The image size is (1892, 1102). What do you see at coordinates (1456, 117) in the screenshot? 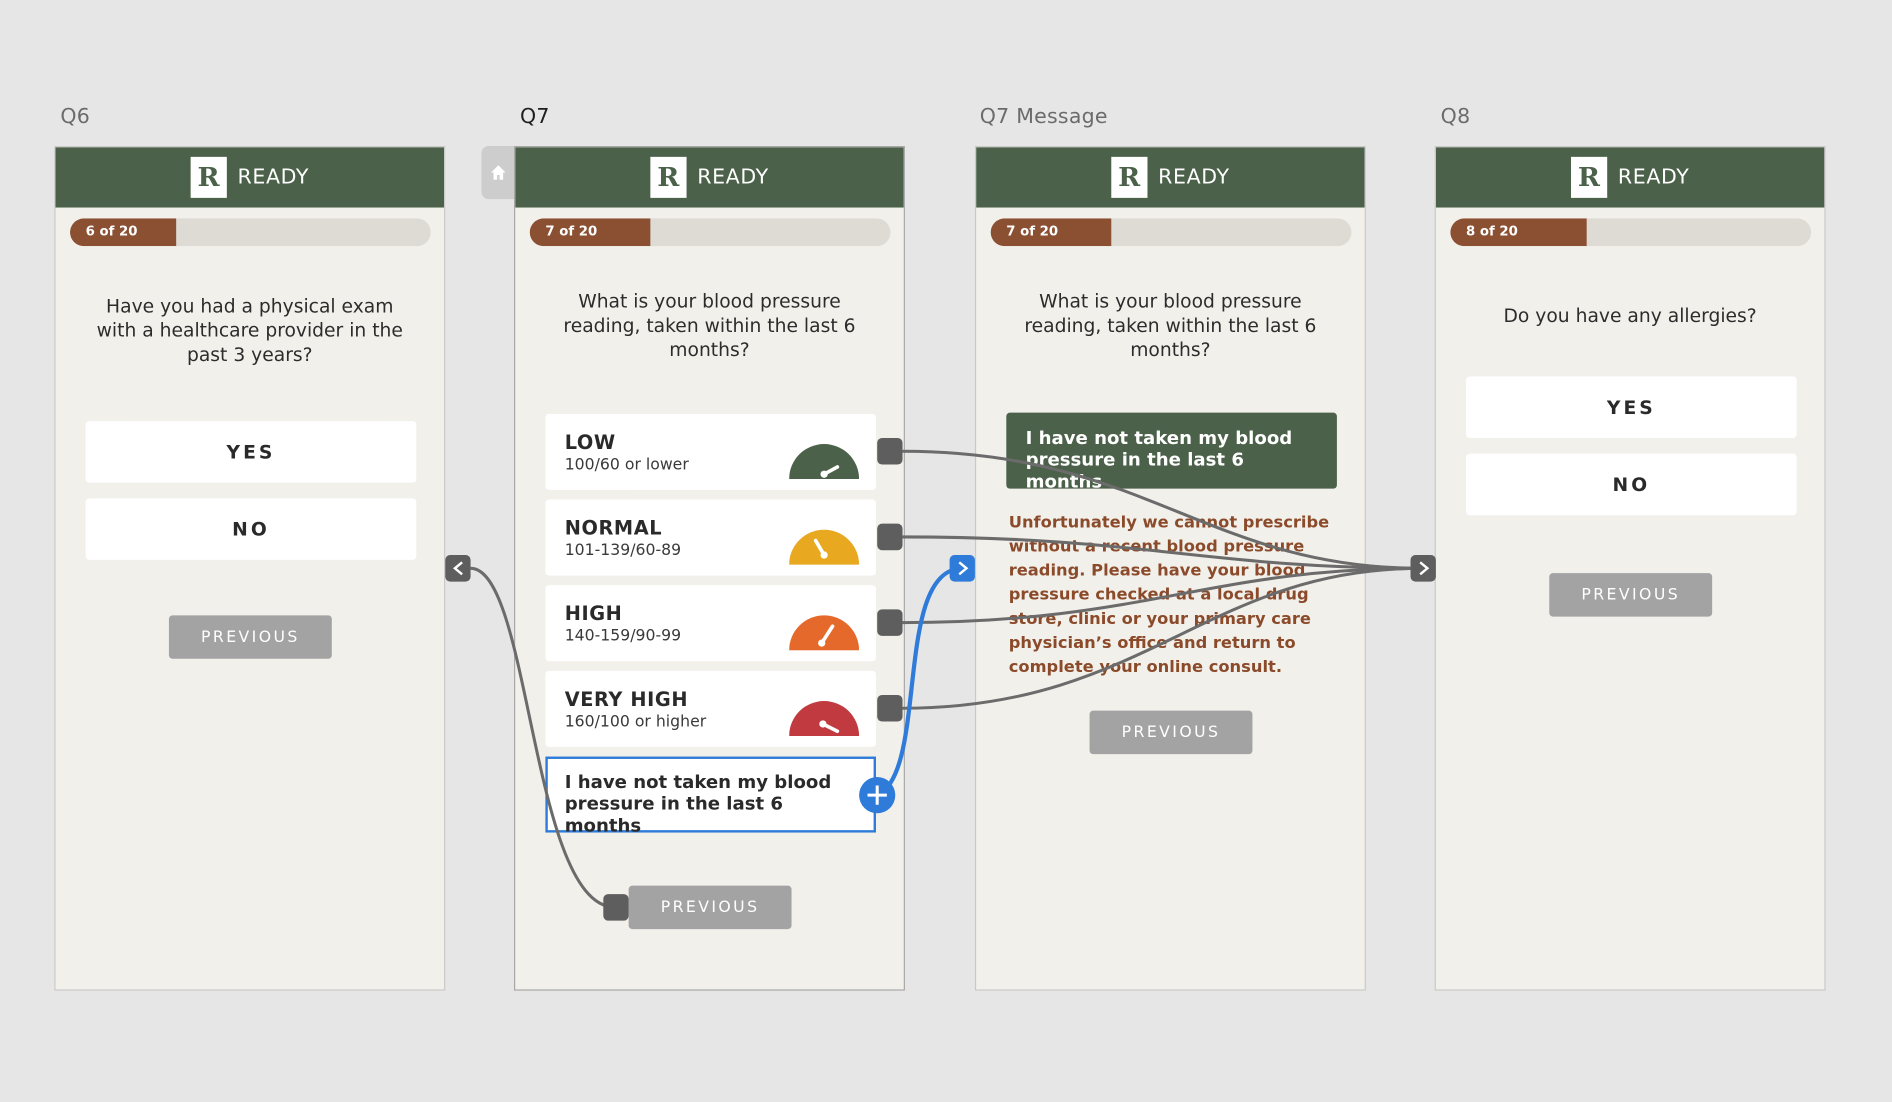
I see `artboard-label-q8: Q8` at bounding box center [1456, 117].